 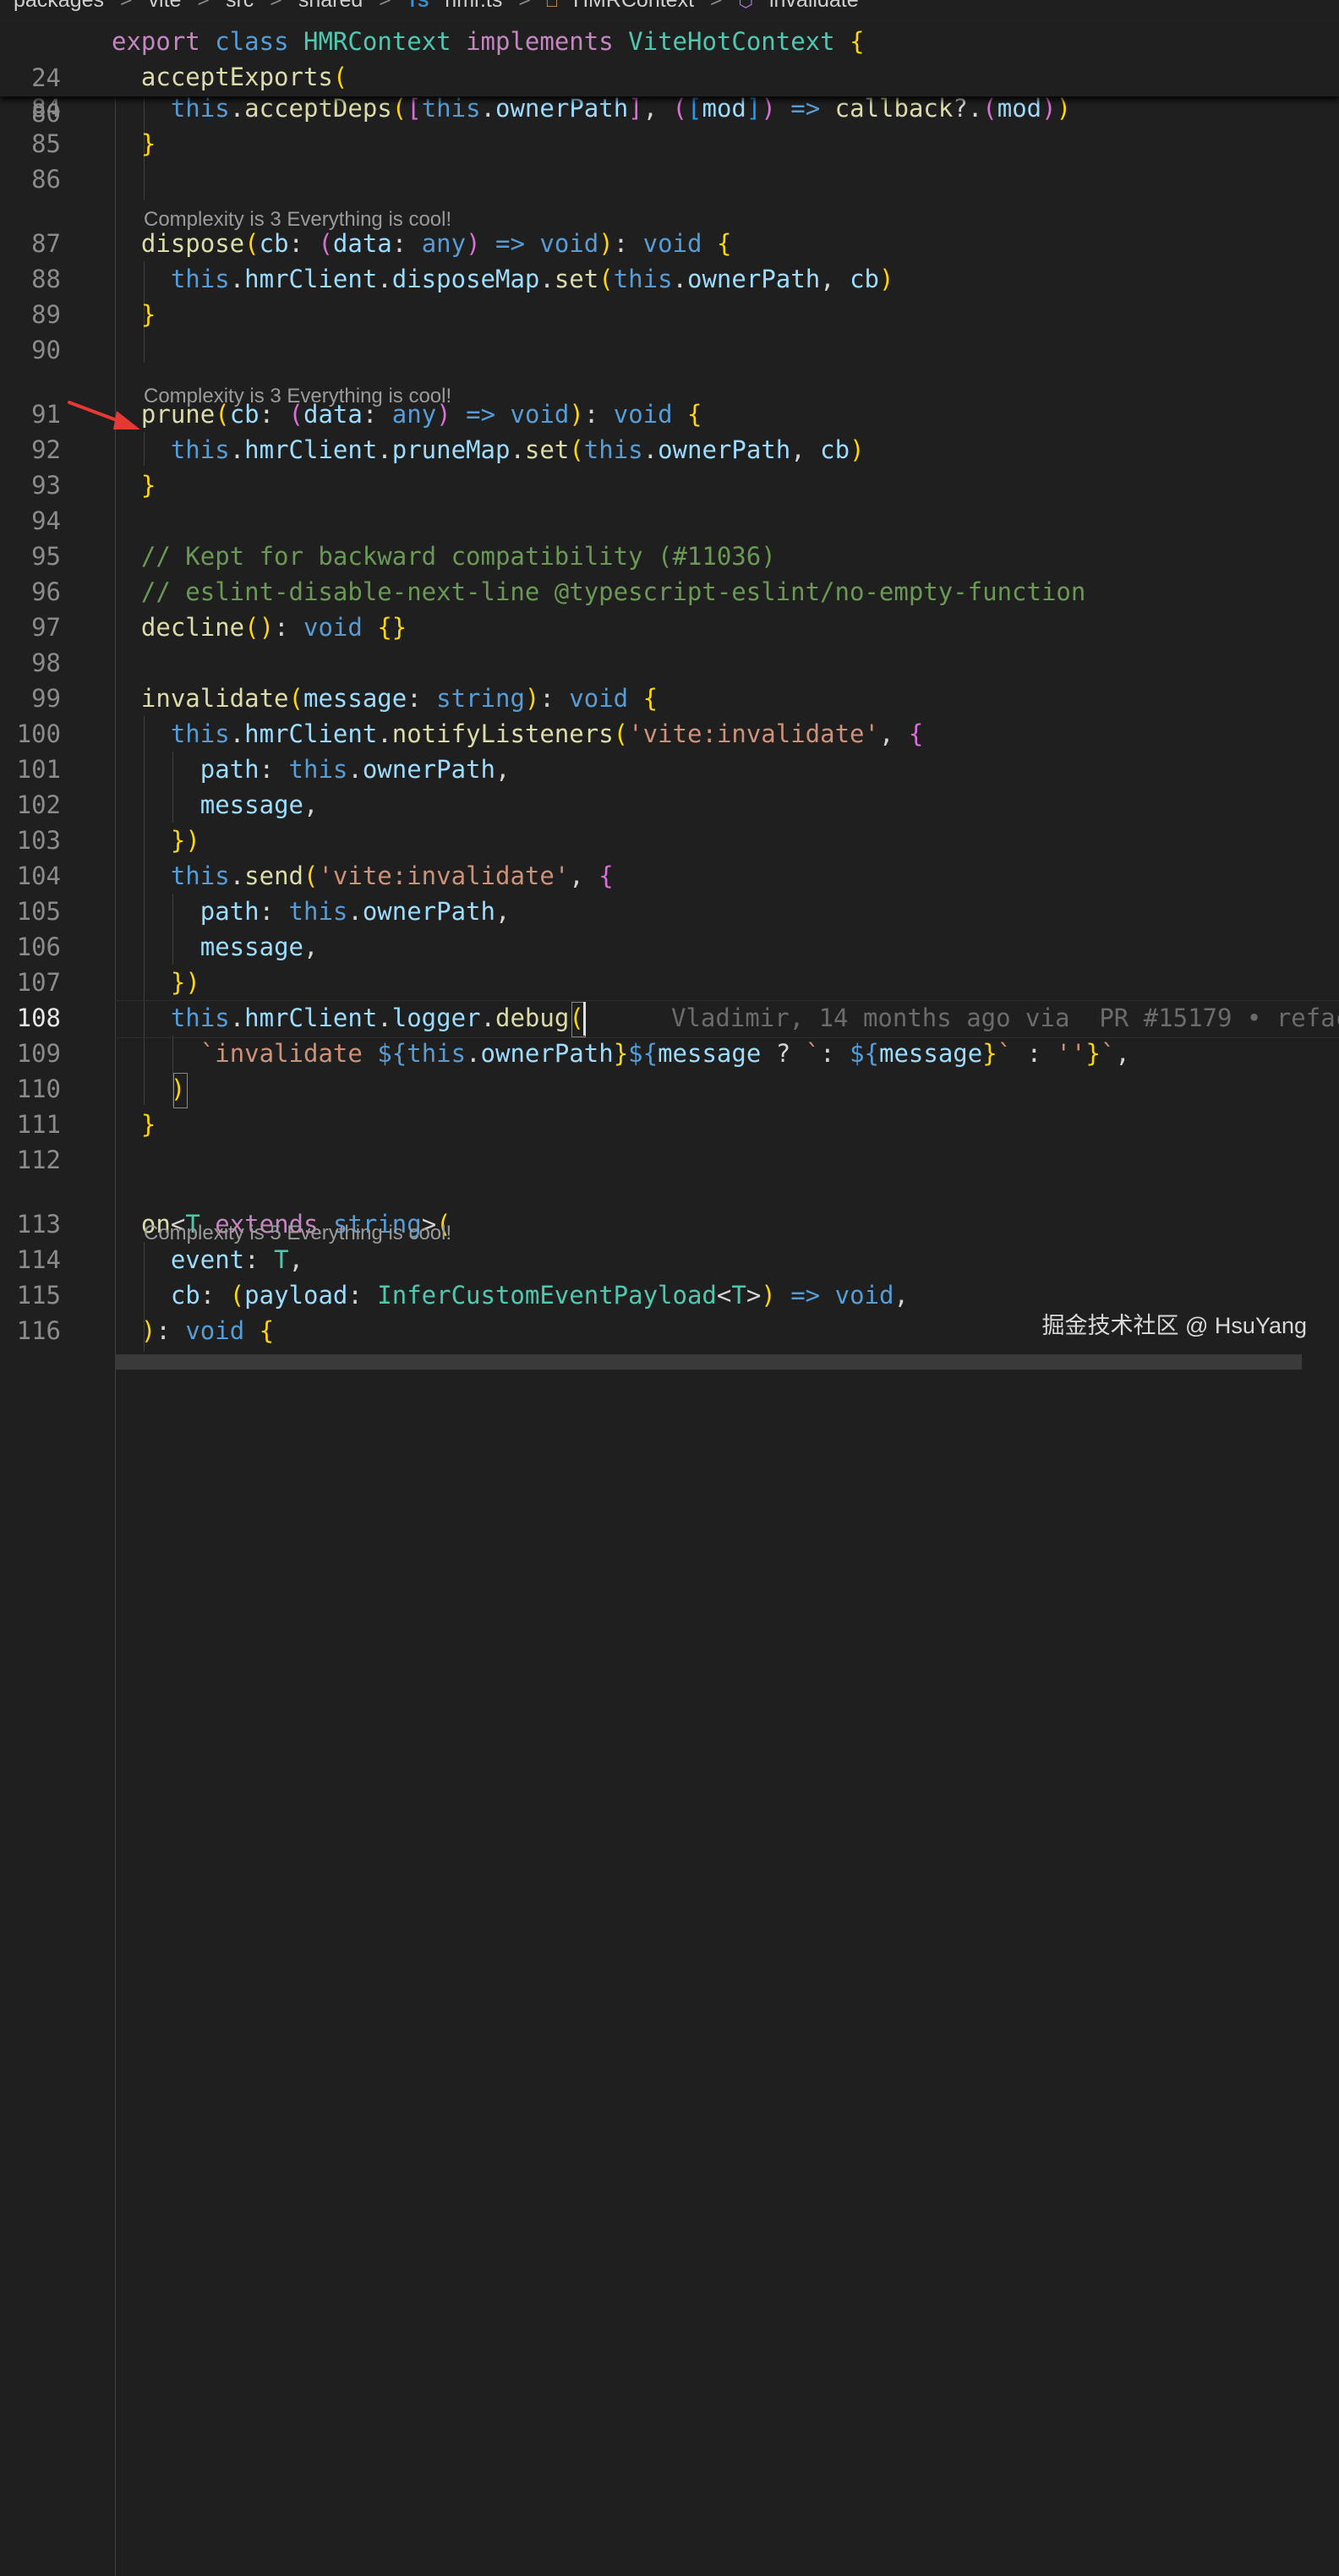 What do you see at coordinates (633, 6) in the screenshot?
I see `breadcrumb-item: HMRContext` at bounding box center [633, 6].